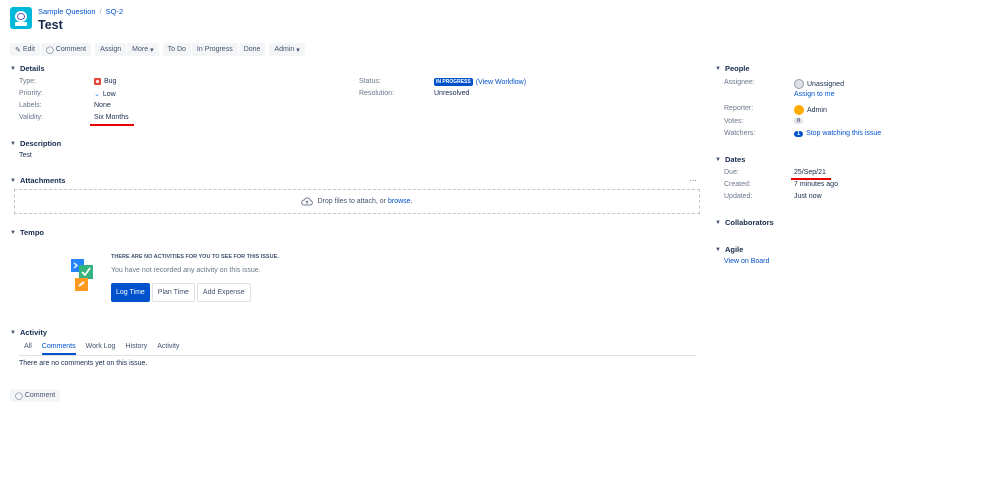 Image resolution: width=999 pixels, height=484 pixels. I want to click on collaborators-header: ▼ Collaborators, so click(744, 222).